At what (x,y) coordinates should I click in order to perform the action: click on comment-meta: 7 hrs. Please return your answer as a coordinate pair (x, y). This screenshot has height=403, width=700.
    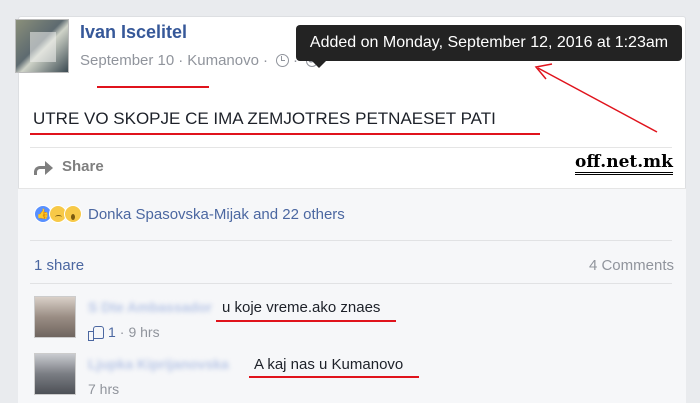
    Looking at the image, I should click on (103, 389).